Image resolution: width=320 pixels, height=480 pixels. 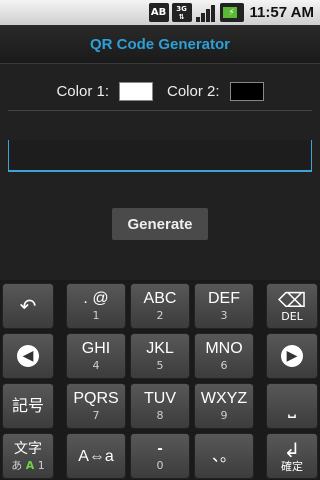 What do you see at coordinates (224, 365) in the screenshot?
I see `key-sublabel: 6` at bounding box center [224, 365].